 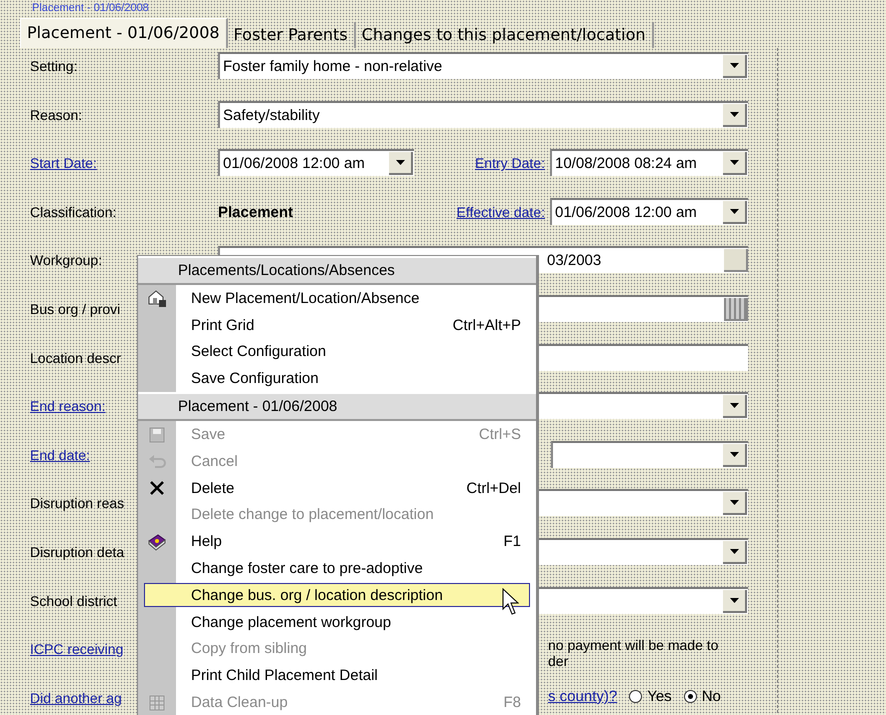 I want to click on classification-value: Placement, so click(x=256, y=211).